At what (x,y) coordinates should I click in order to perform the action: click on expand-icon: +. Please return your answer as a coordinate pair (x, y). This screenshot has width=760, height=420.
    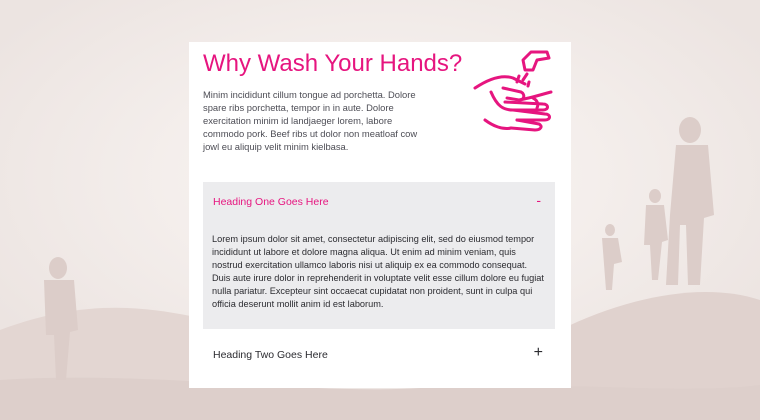
    Looking at the image, I should click on (538, 353).